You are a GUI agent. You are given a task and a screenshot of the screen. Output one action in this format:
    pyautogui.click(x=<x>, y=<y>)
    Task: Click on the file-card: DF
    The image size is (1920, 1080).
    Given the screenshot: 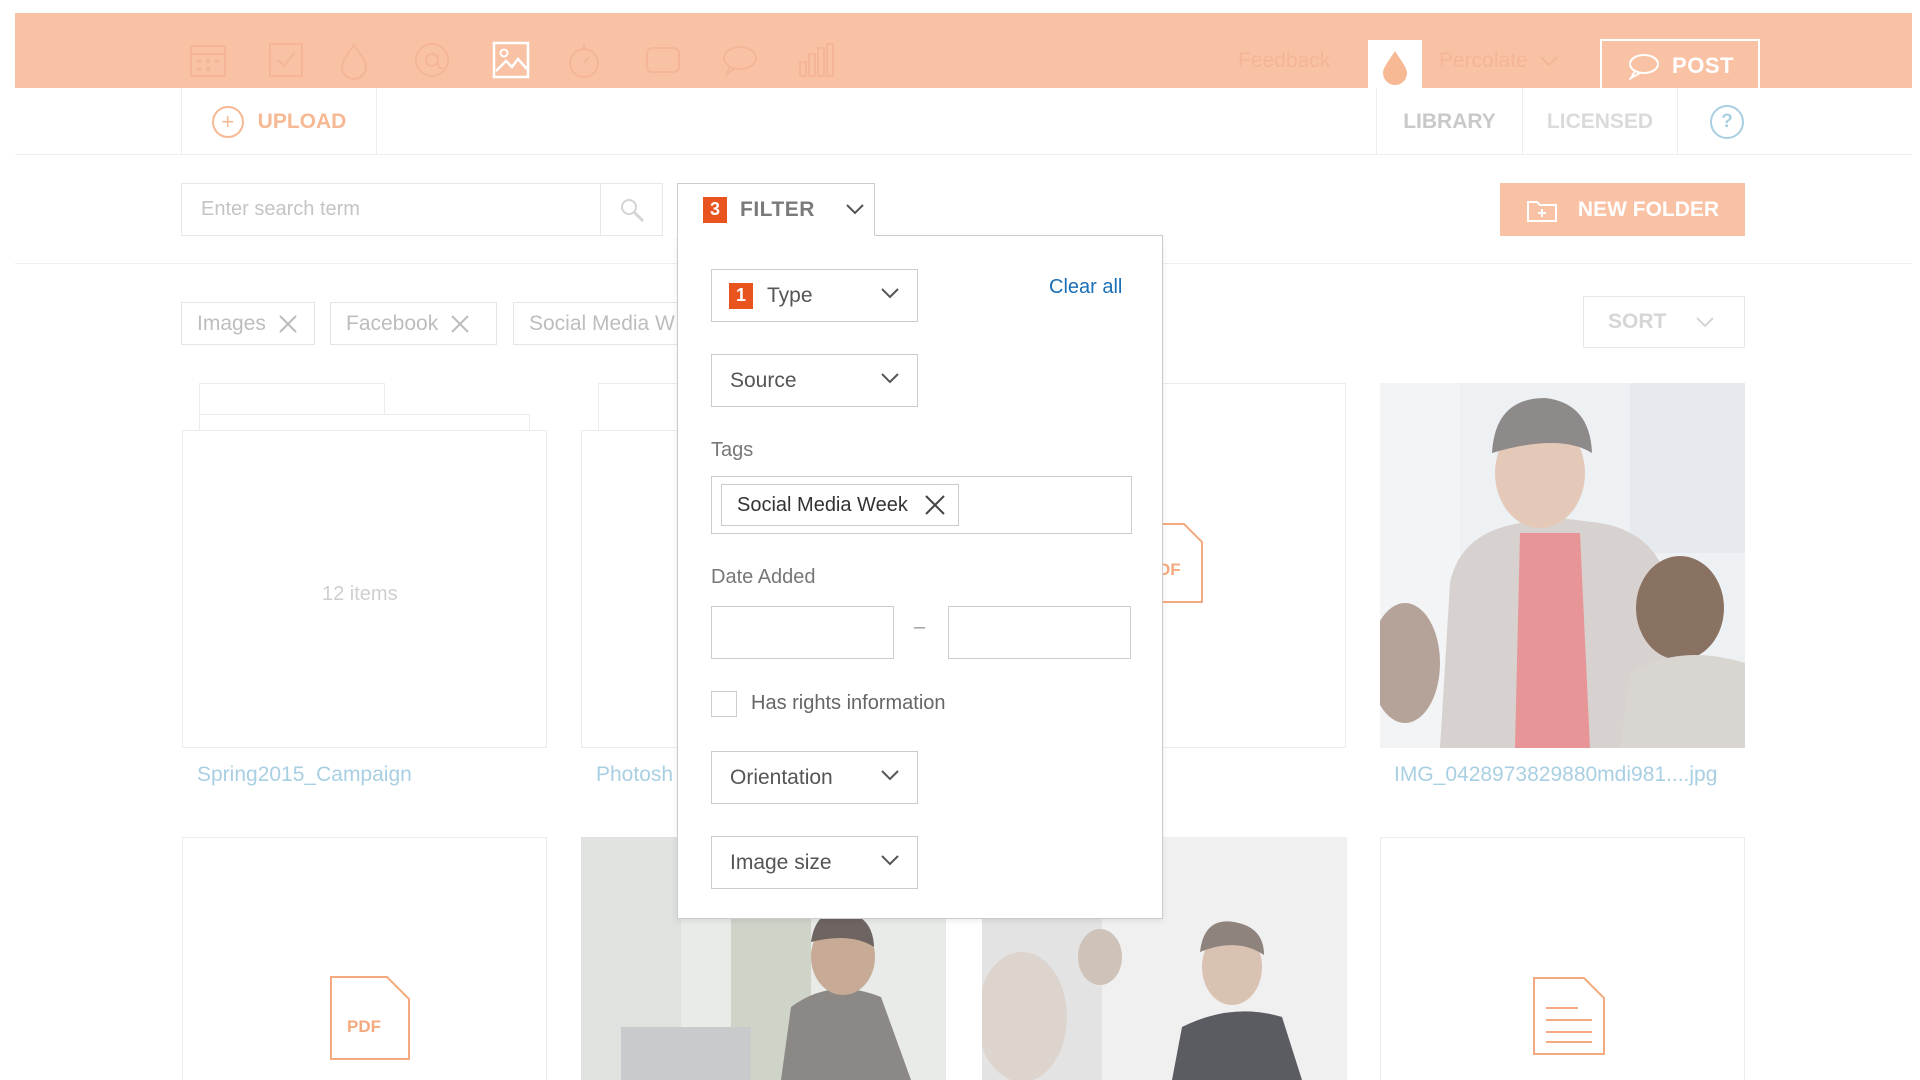 What is the action you would take?
    pyautogui.click(x=1254, y=565)
    